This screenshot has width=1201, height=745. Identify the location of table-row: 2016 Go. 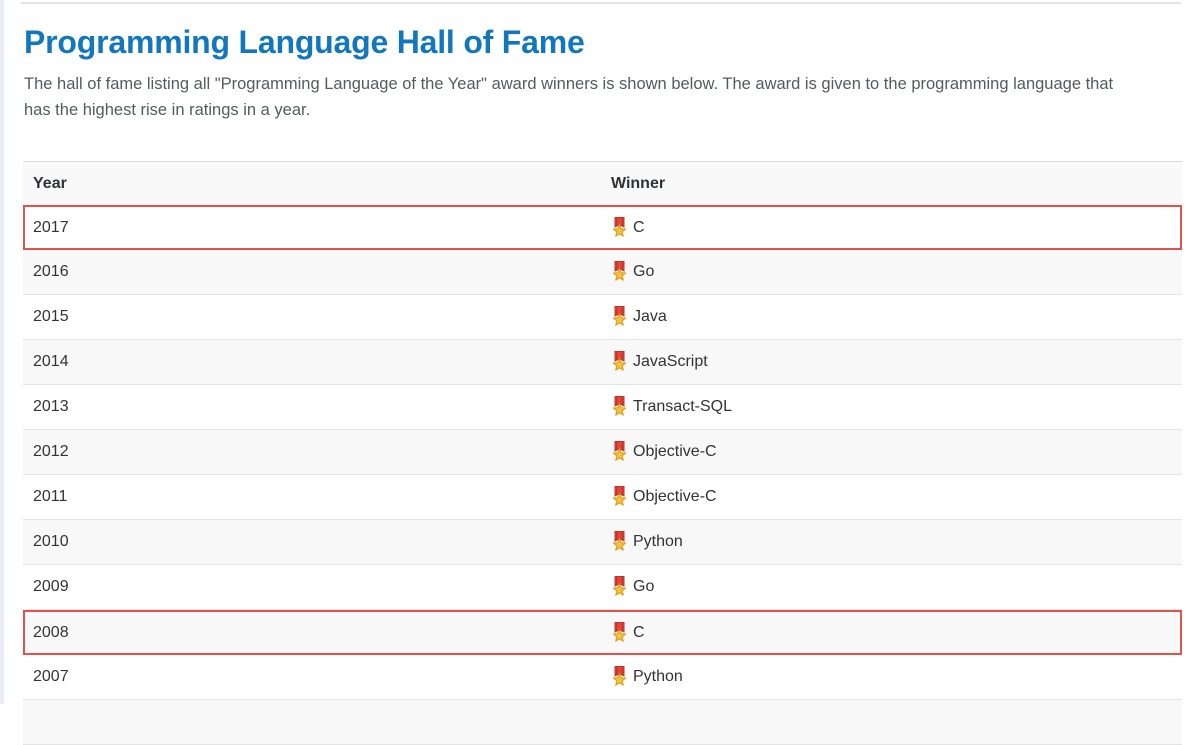
(602, 272).